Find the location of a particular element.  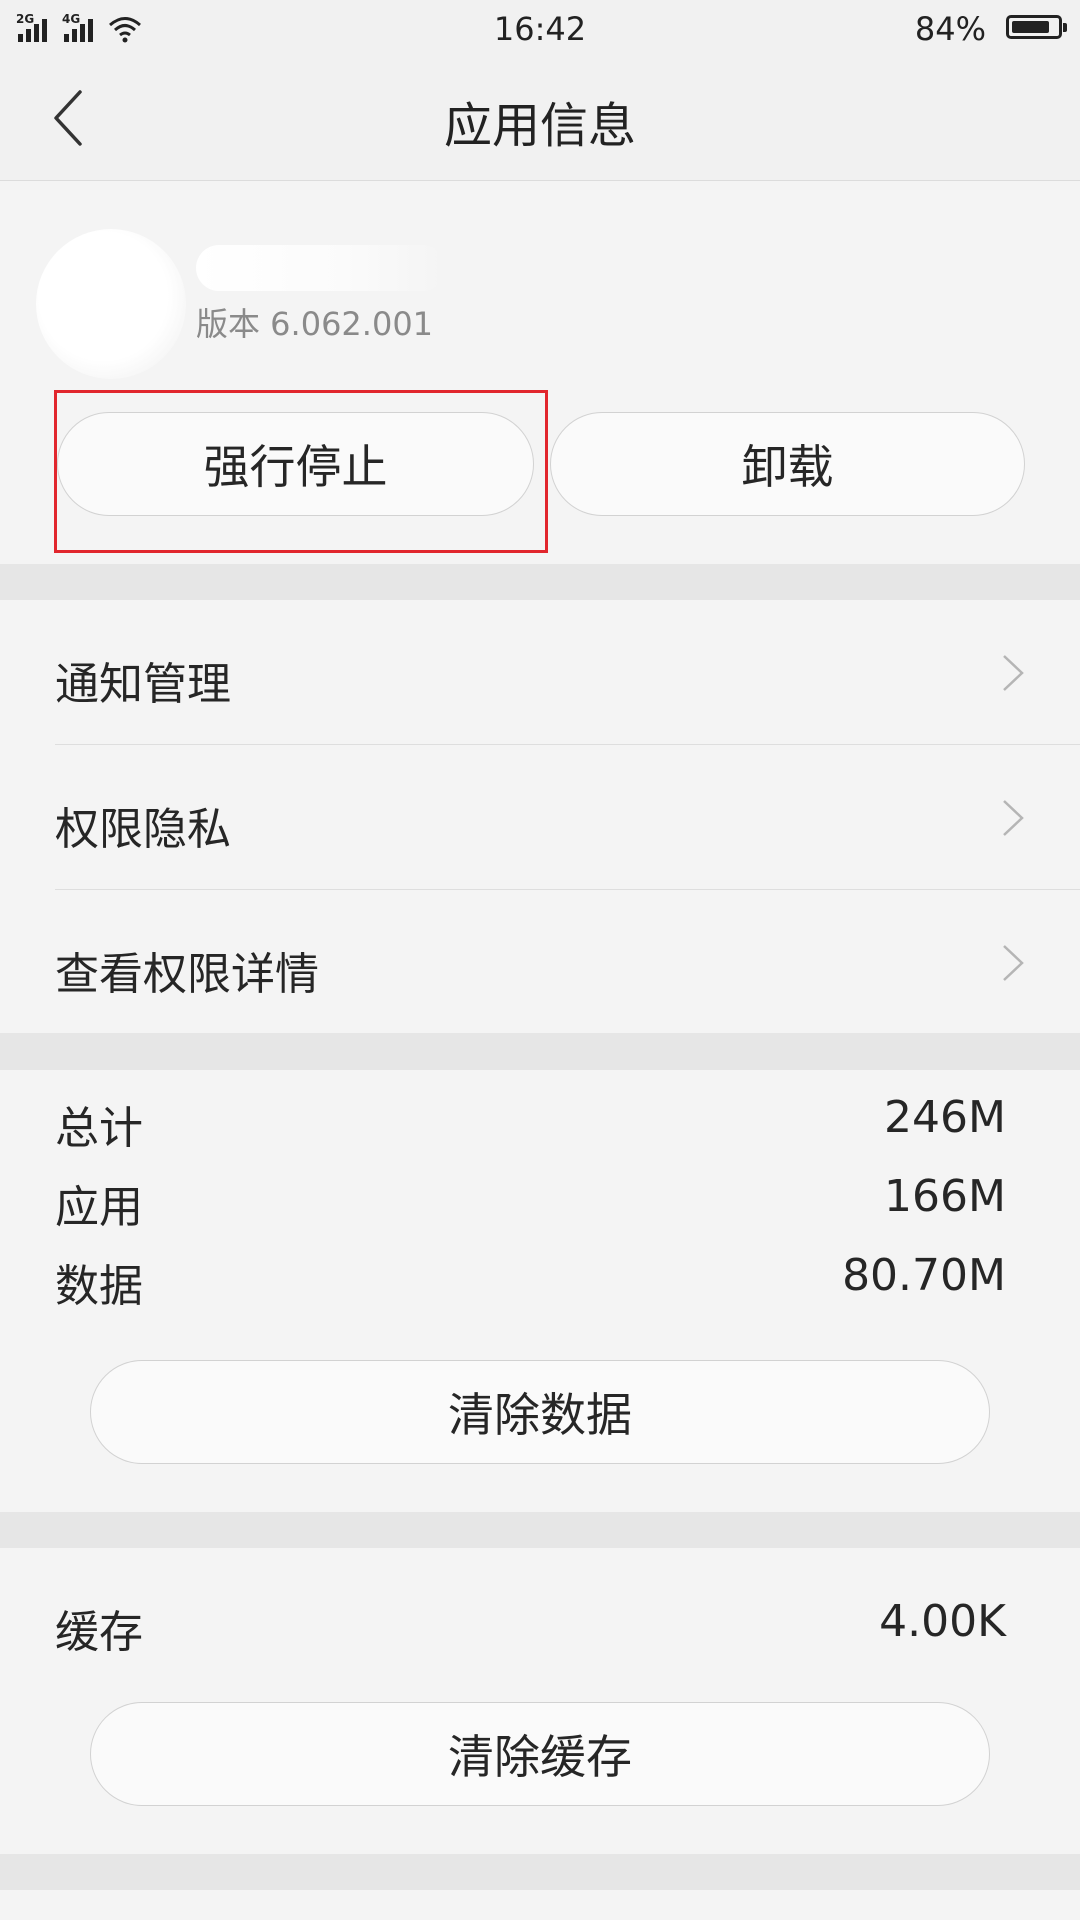

next-section-peek is located at coordinates (540, 1905).